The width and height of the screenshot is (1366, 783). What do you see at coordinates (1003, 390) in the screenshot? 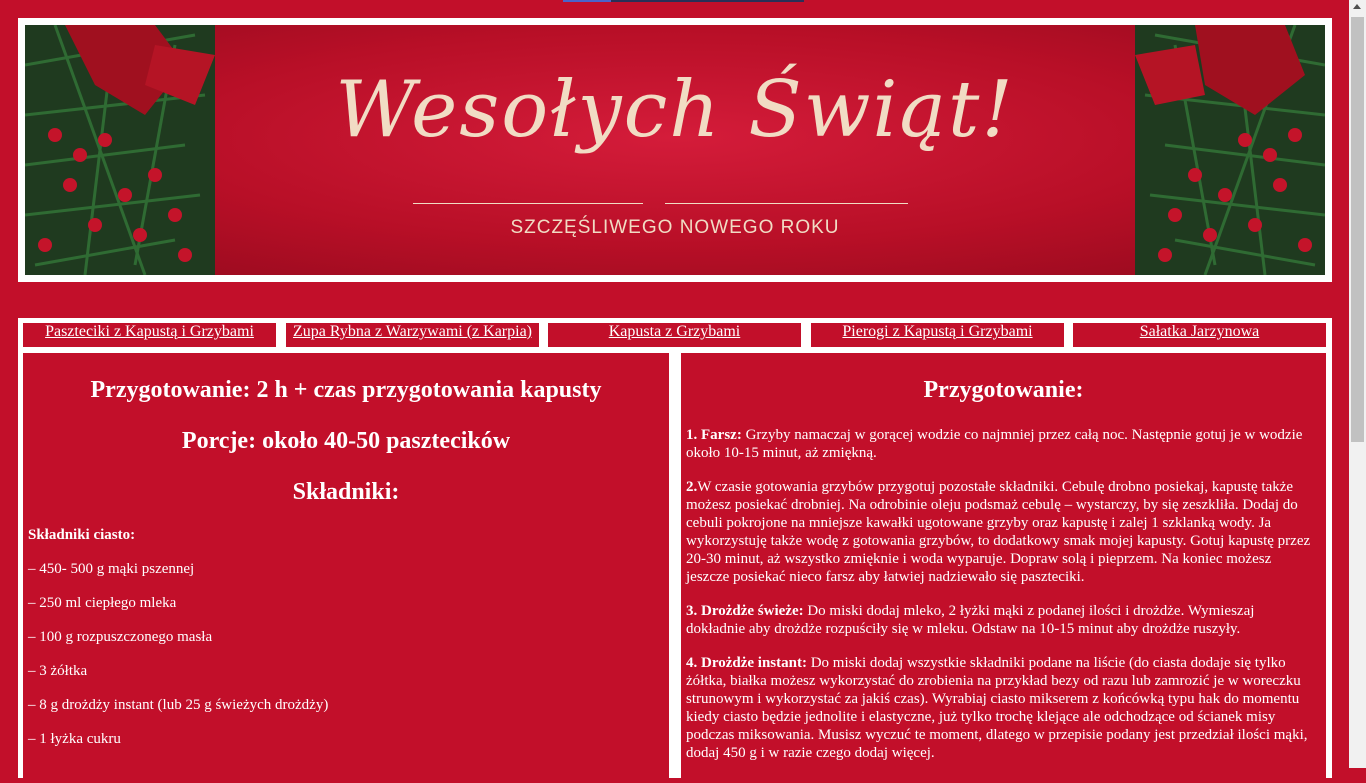
I see `preparation-heading: Przygotowanie:` at bounding box center [1003, 390].